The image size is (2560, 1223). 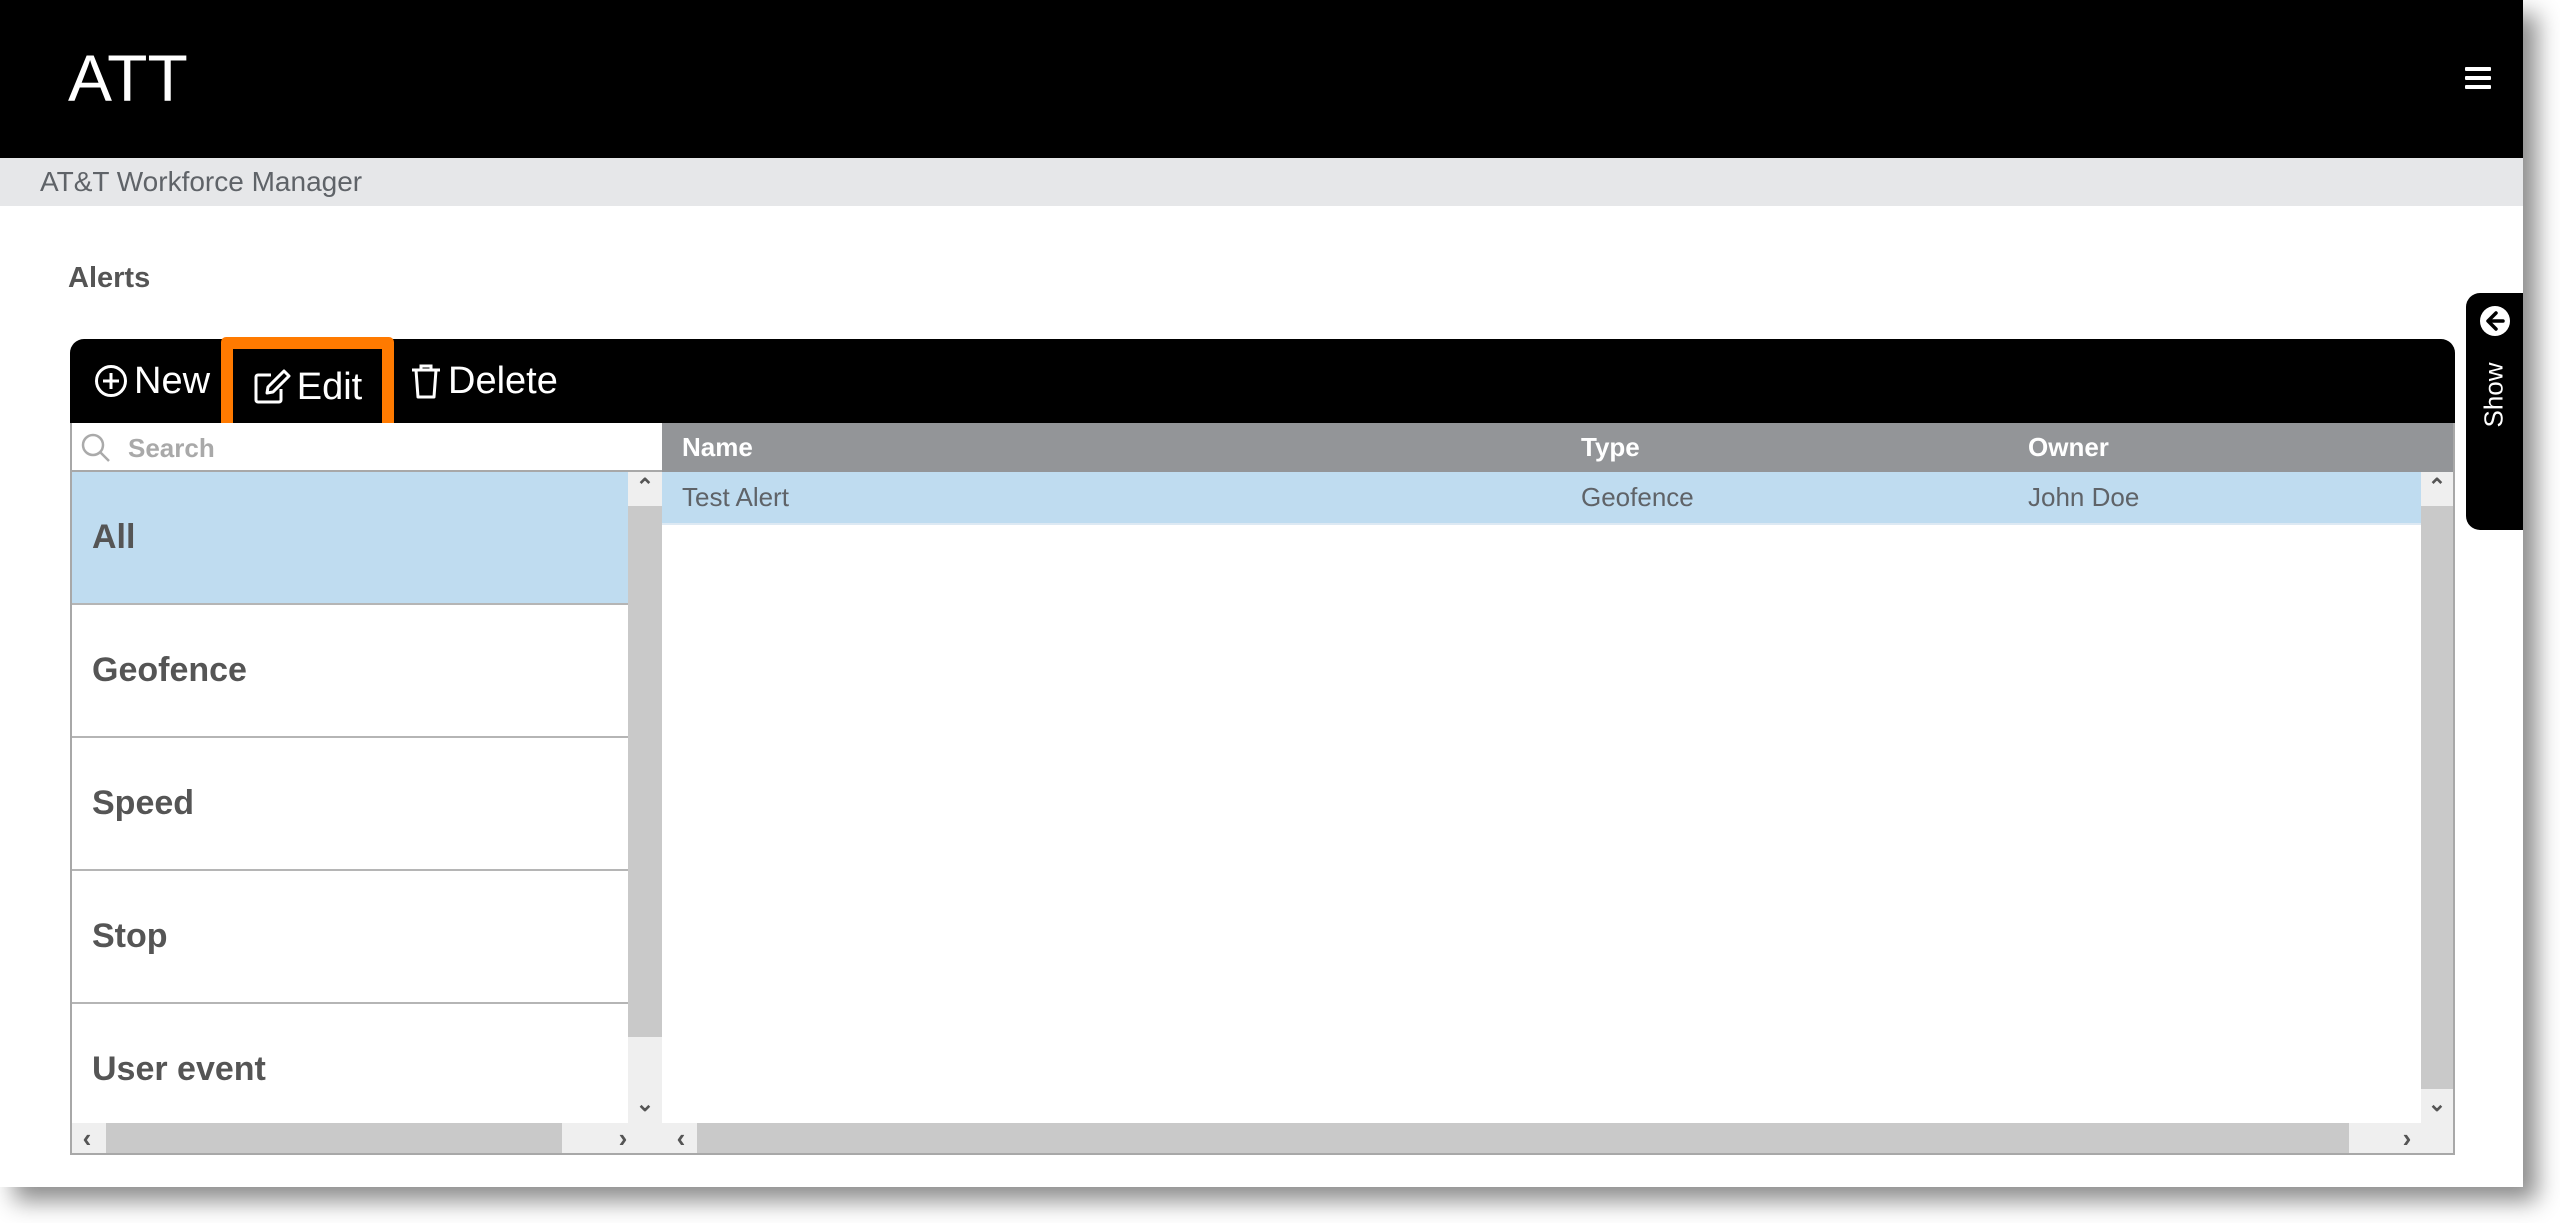 I want to click on category-label: All, so click(x=114, y=537).